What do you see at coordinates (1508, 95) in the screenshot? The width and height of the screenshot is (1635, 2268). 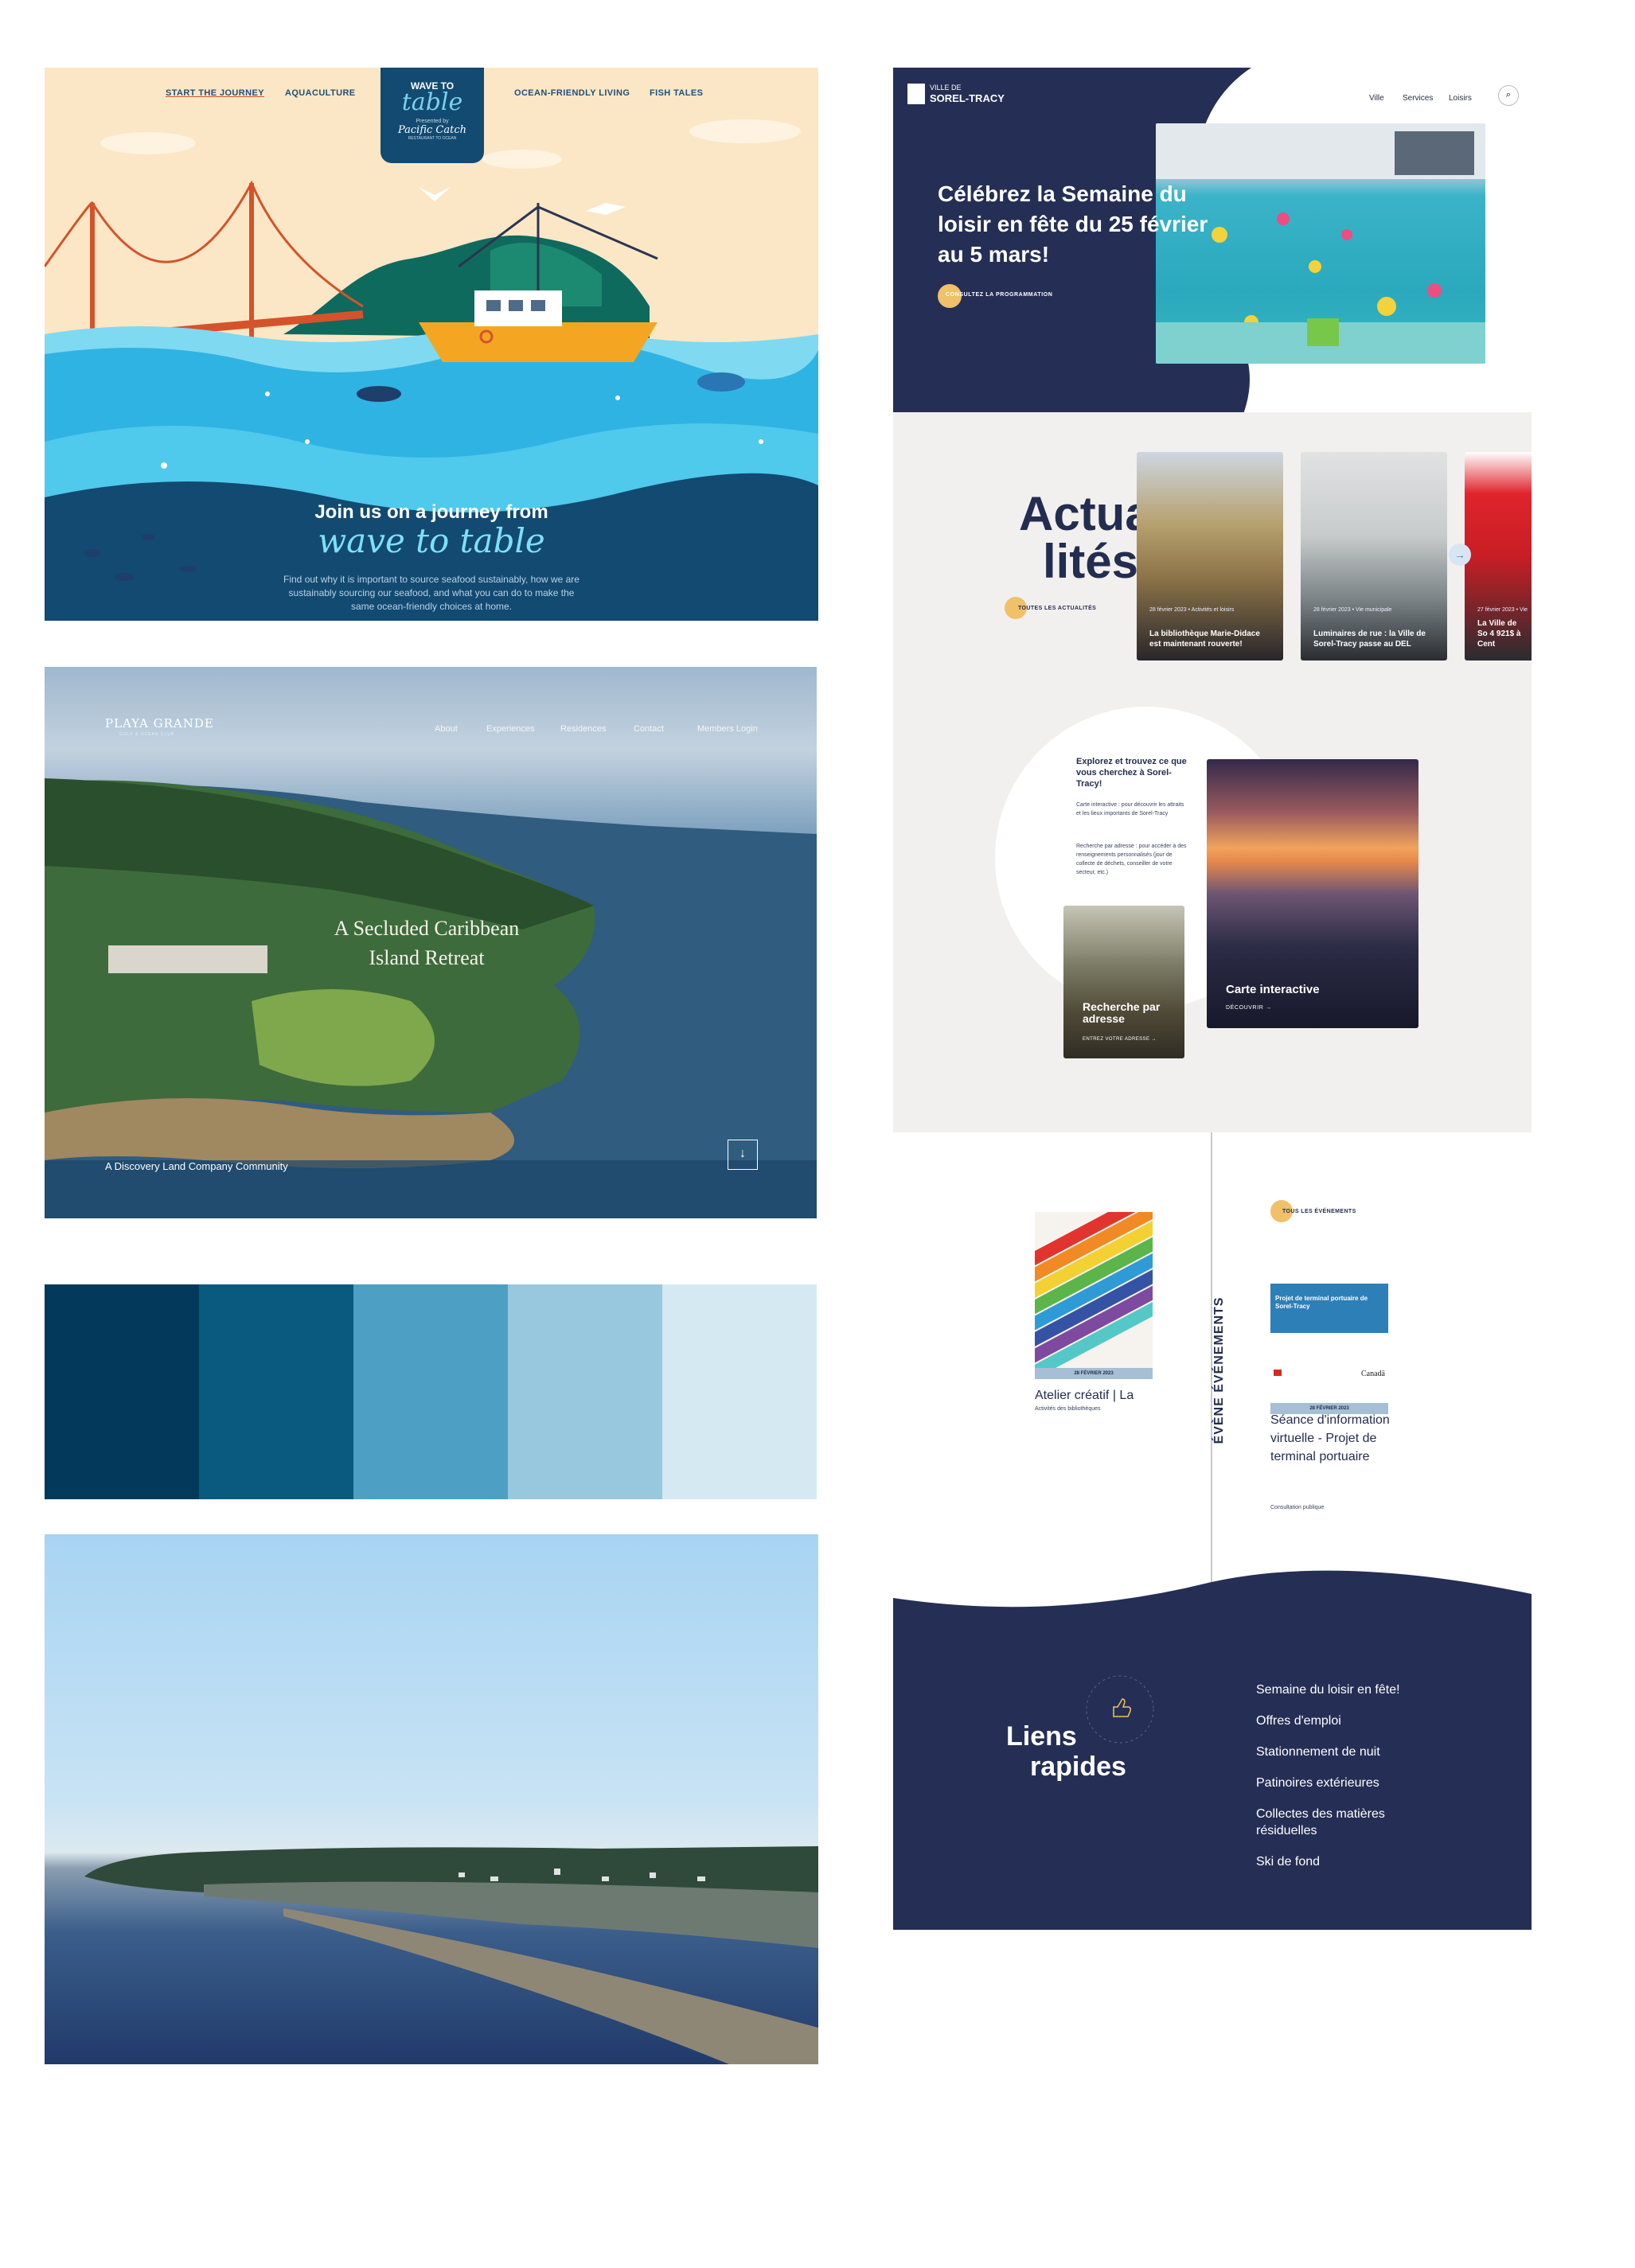 I see `search-icon: ⌕` at bounding box center [1508, 95].